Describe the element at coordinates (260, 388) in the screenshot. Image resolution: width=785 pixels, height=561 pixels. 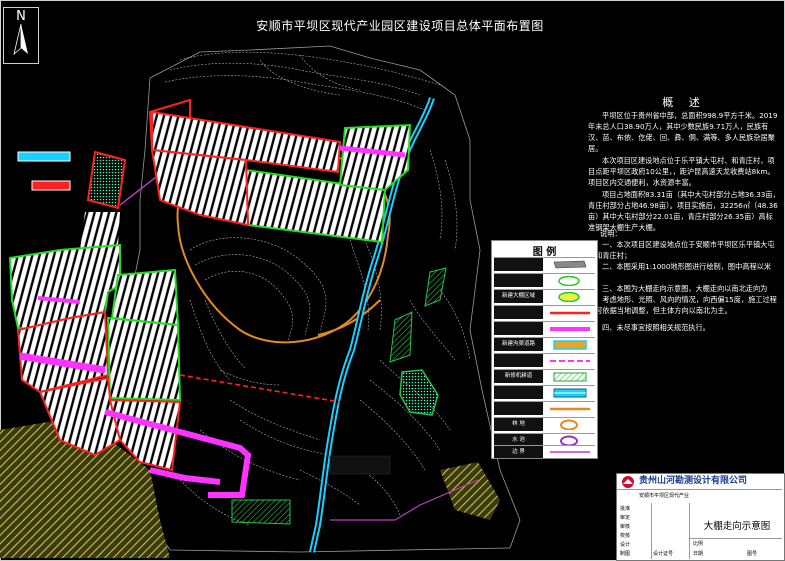
I see `red-dashed-road` at that location.